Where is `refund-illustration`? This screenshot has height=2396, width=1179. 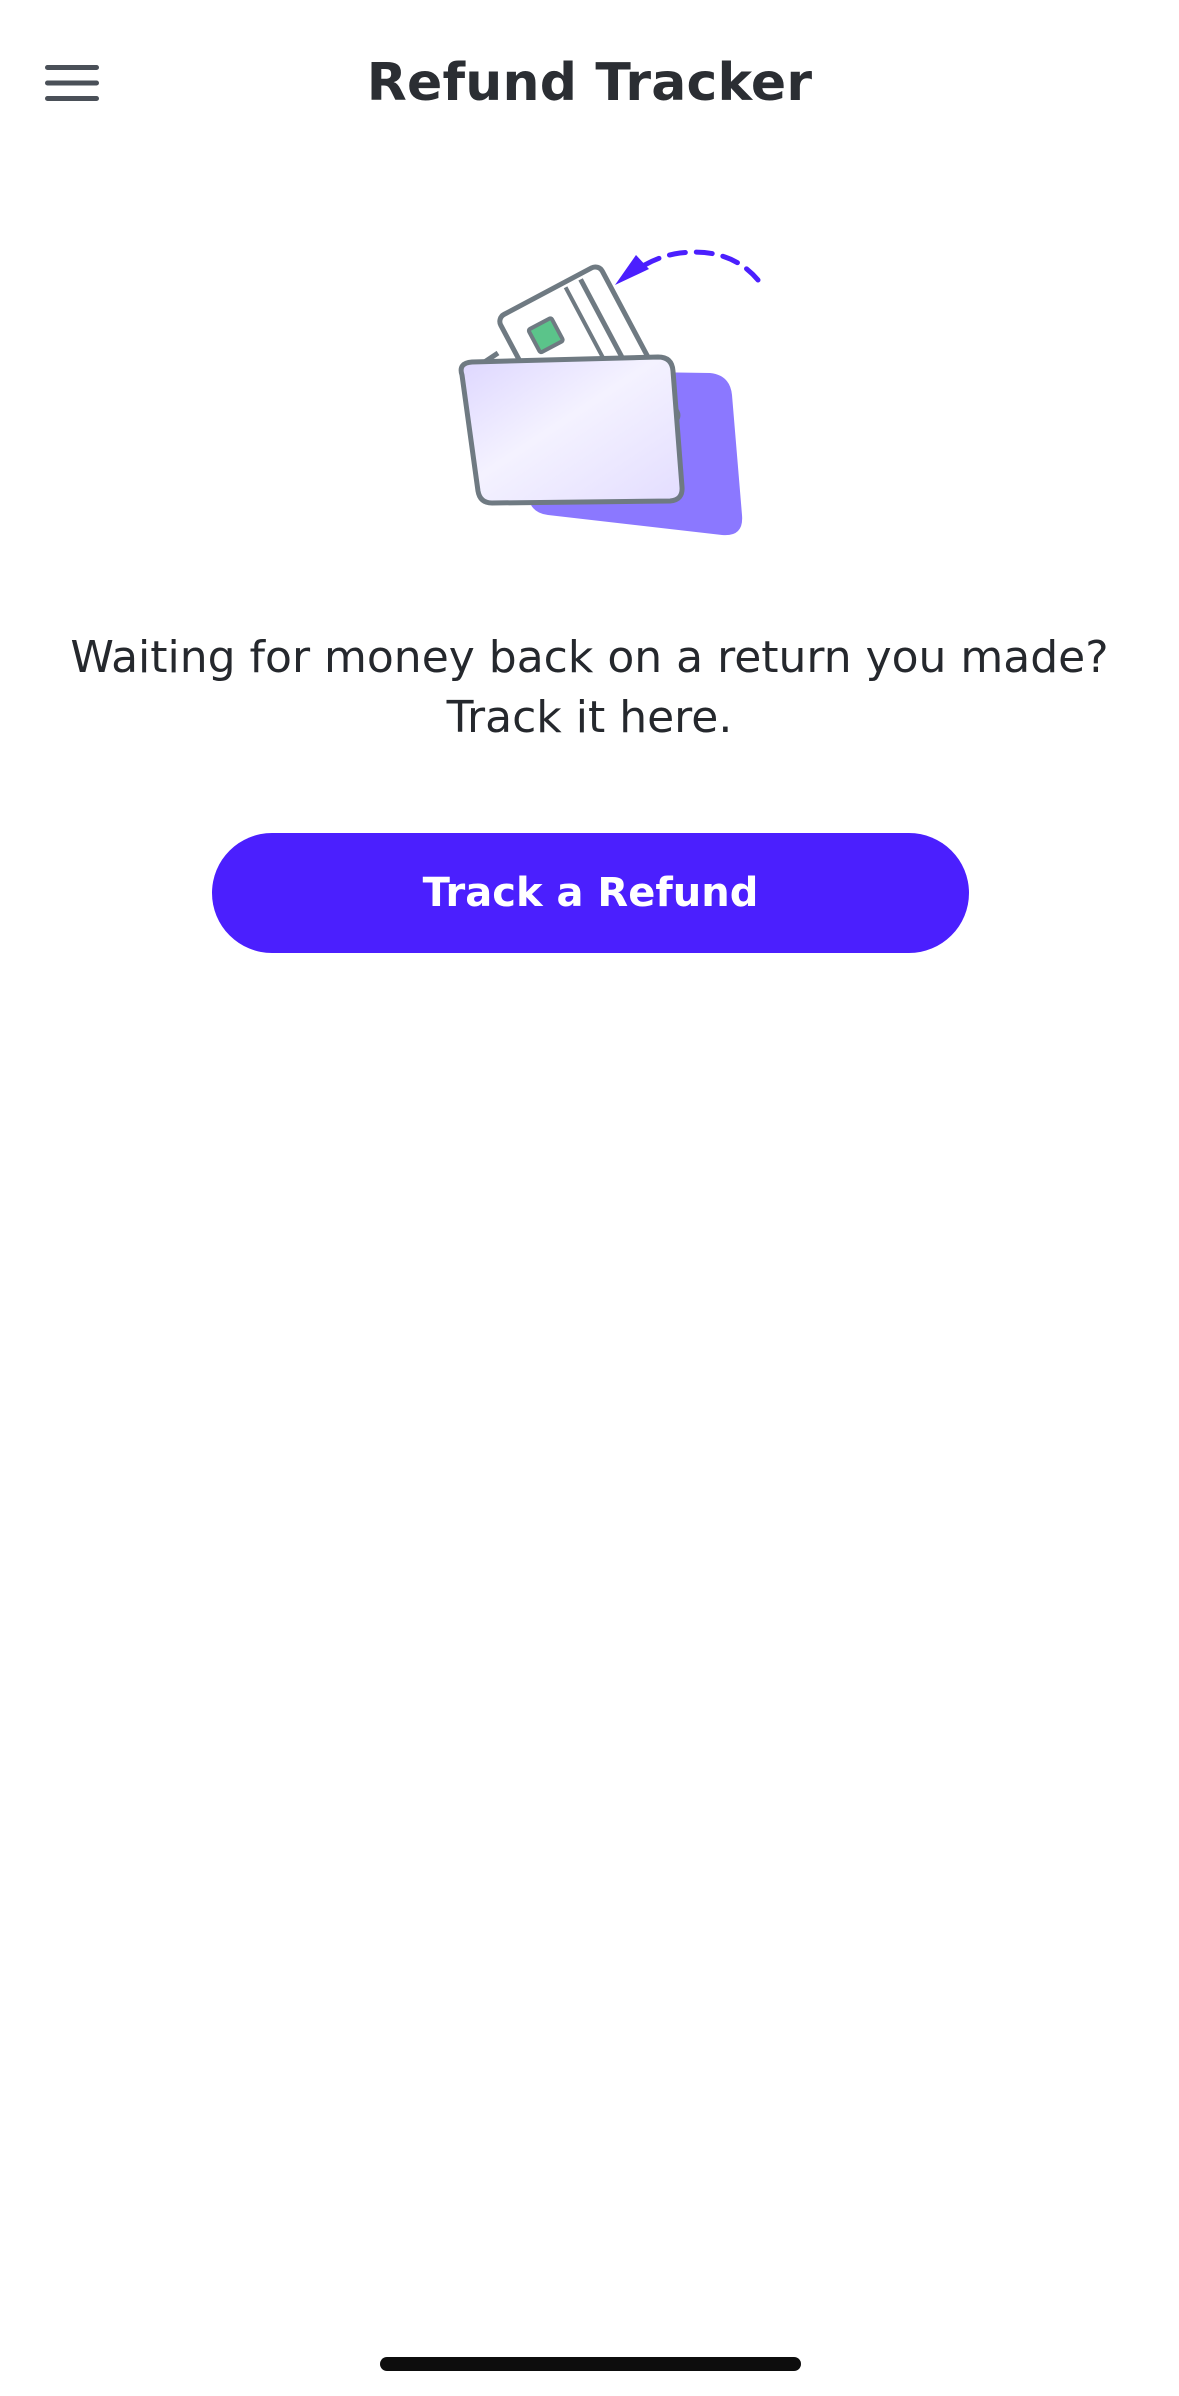 refund-illustration is located at coordinates (610, 390).